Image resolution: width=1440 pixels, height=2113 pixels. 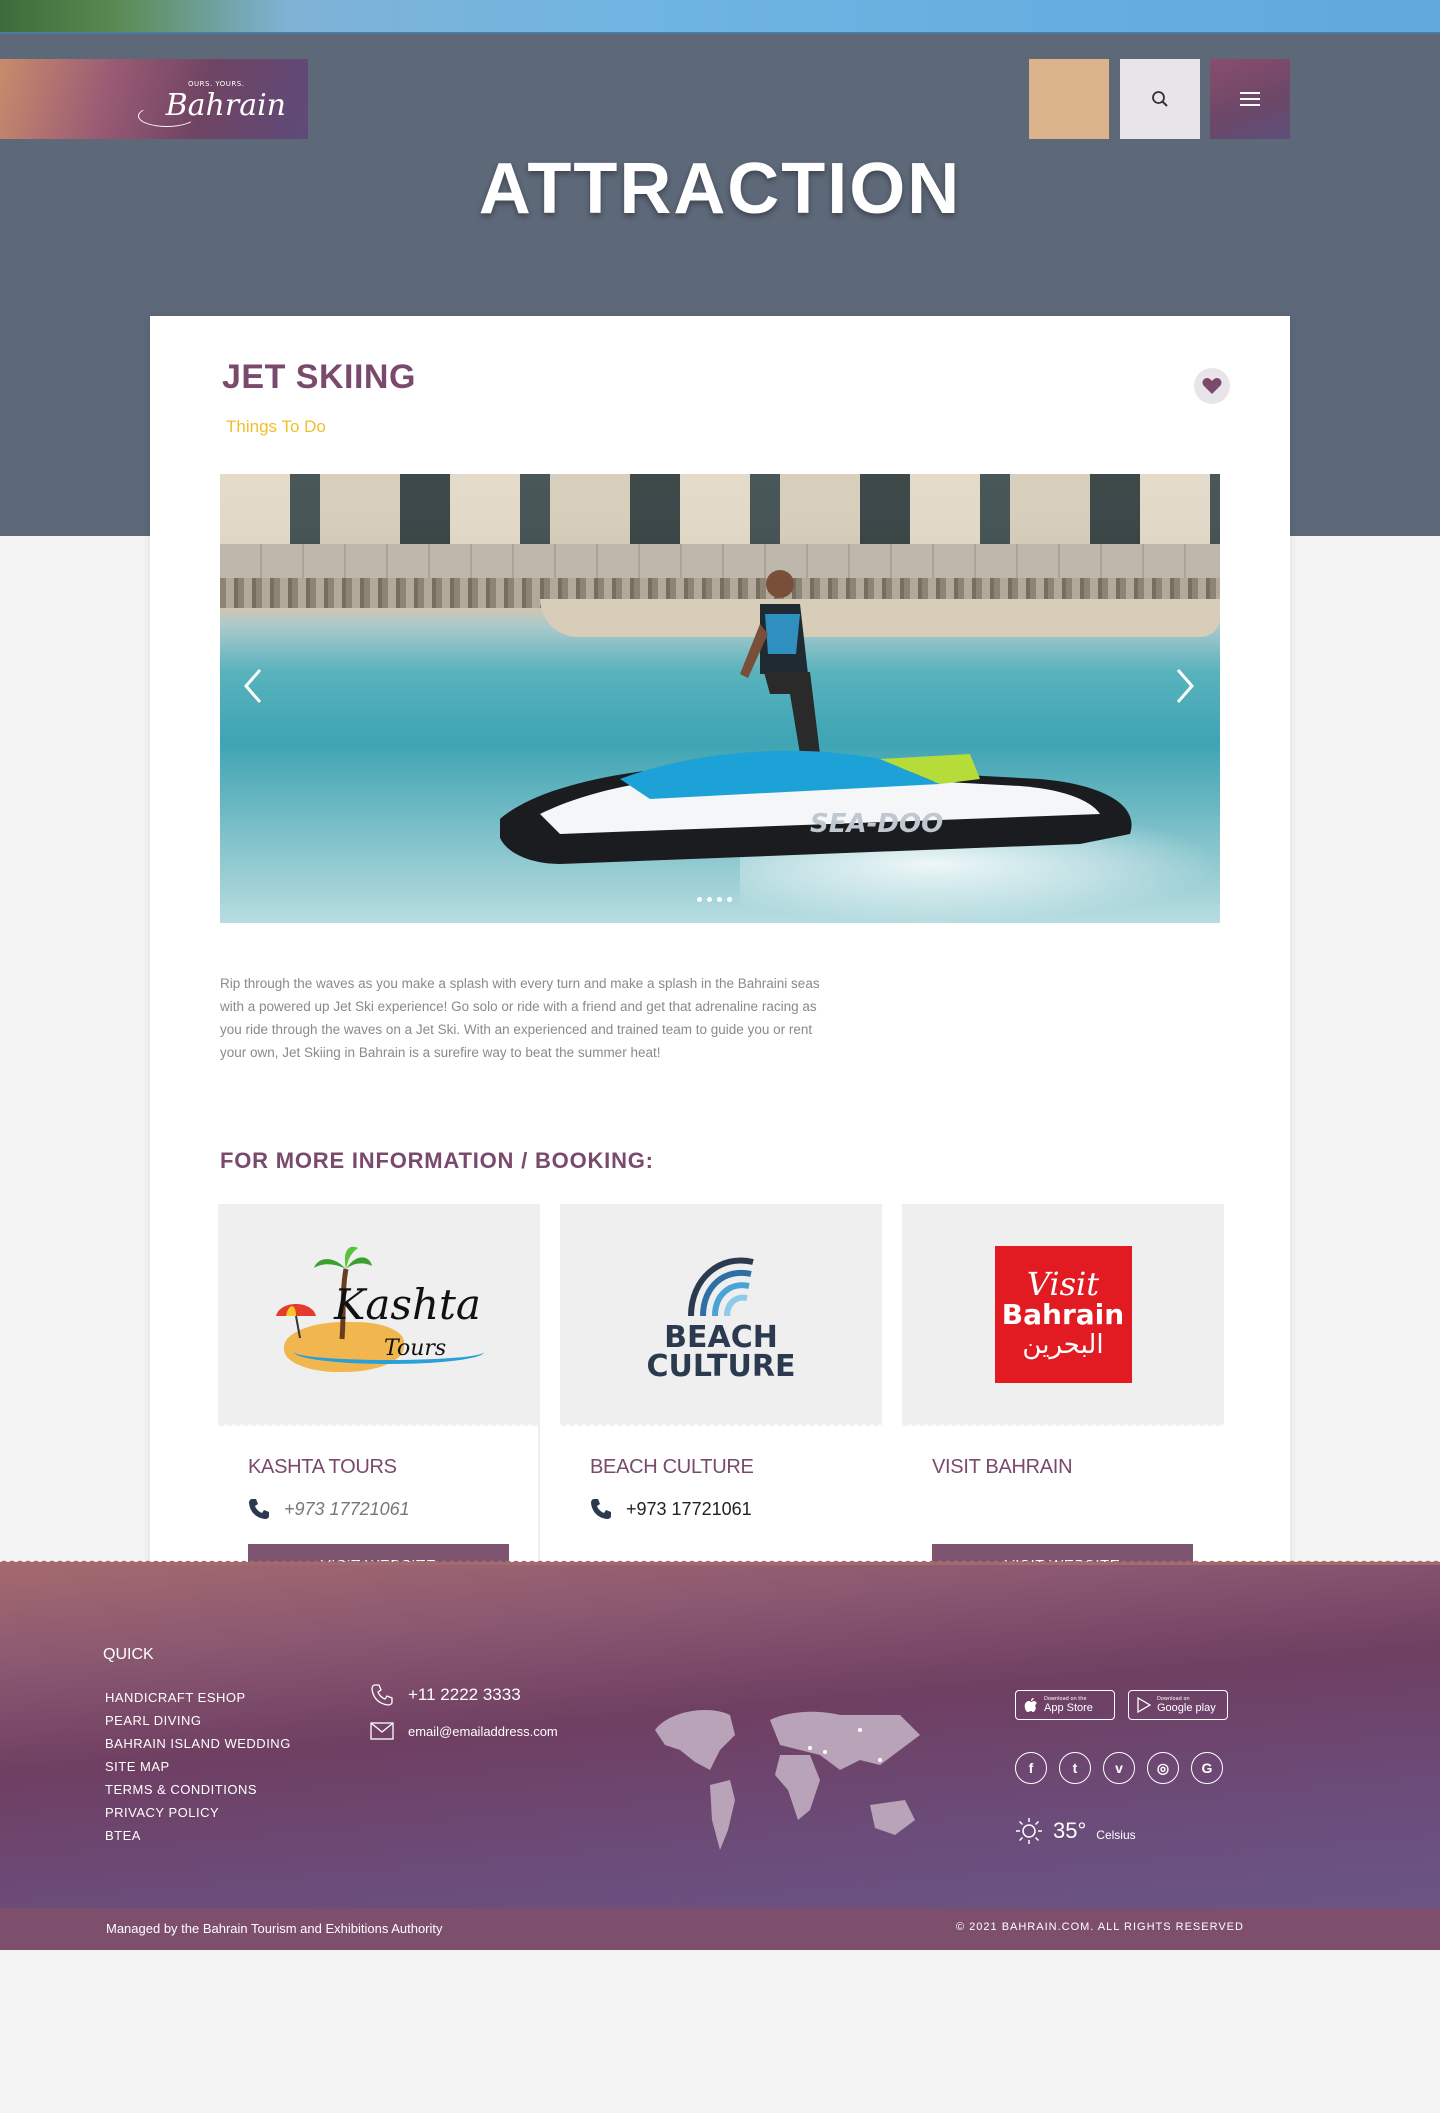 I want to click on footer-phone-number: +11 2222 3333, so click(x=464, y=1694).